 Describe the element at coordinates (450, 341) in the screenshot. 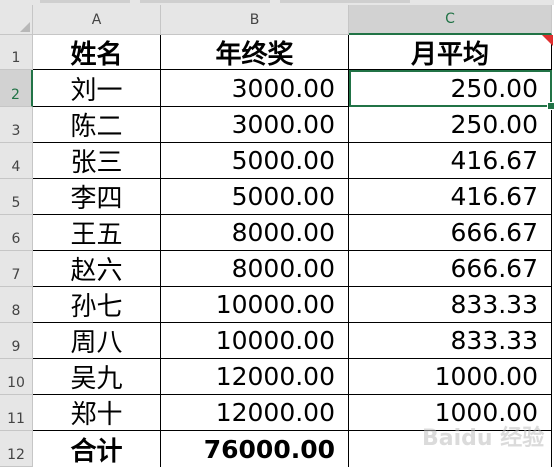

I see `cell-monthly-9: 833.33` at that location.